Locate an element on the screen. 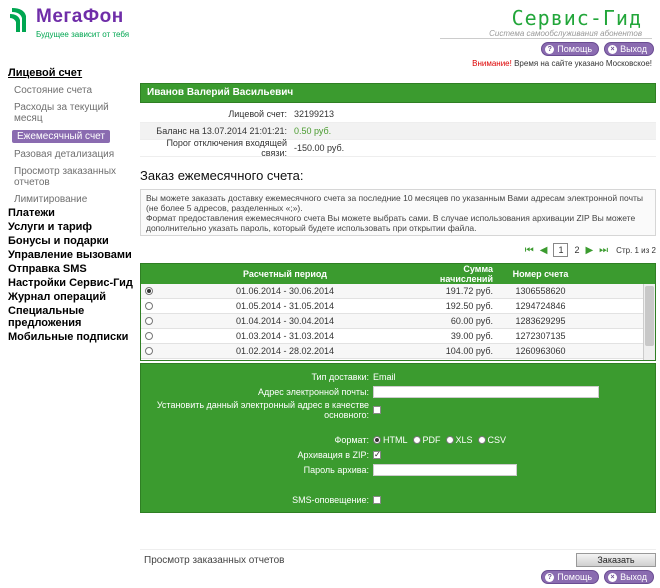 Image resolution: width=660 pixels, height=588 pixels. table-scrollbar is located at coordinates (649, 322).